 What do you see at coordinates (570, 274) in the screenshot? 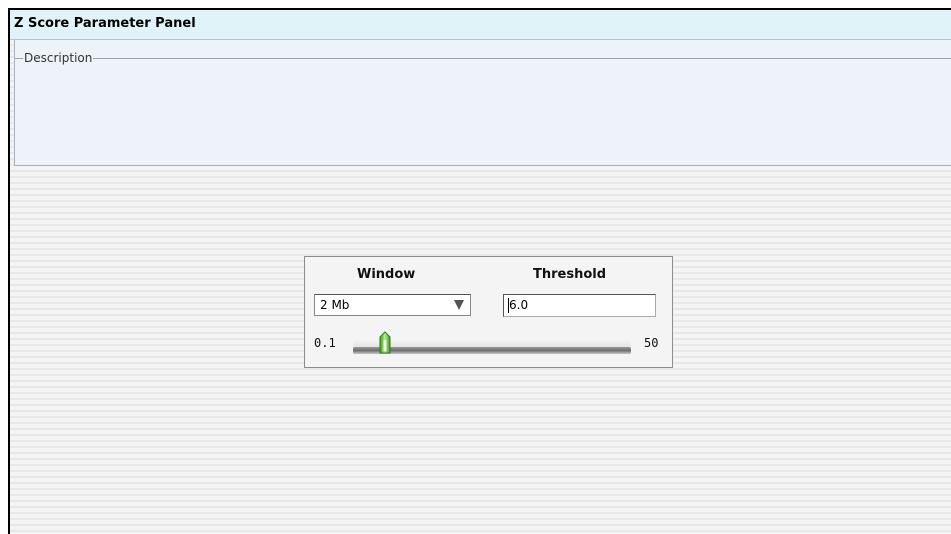
I see `threshold-label: Threshold` at bounding box center [570, 274].